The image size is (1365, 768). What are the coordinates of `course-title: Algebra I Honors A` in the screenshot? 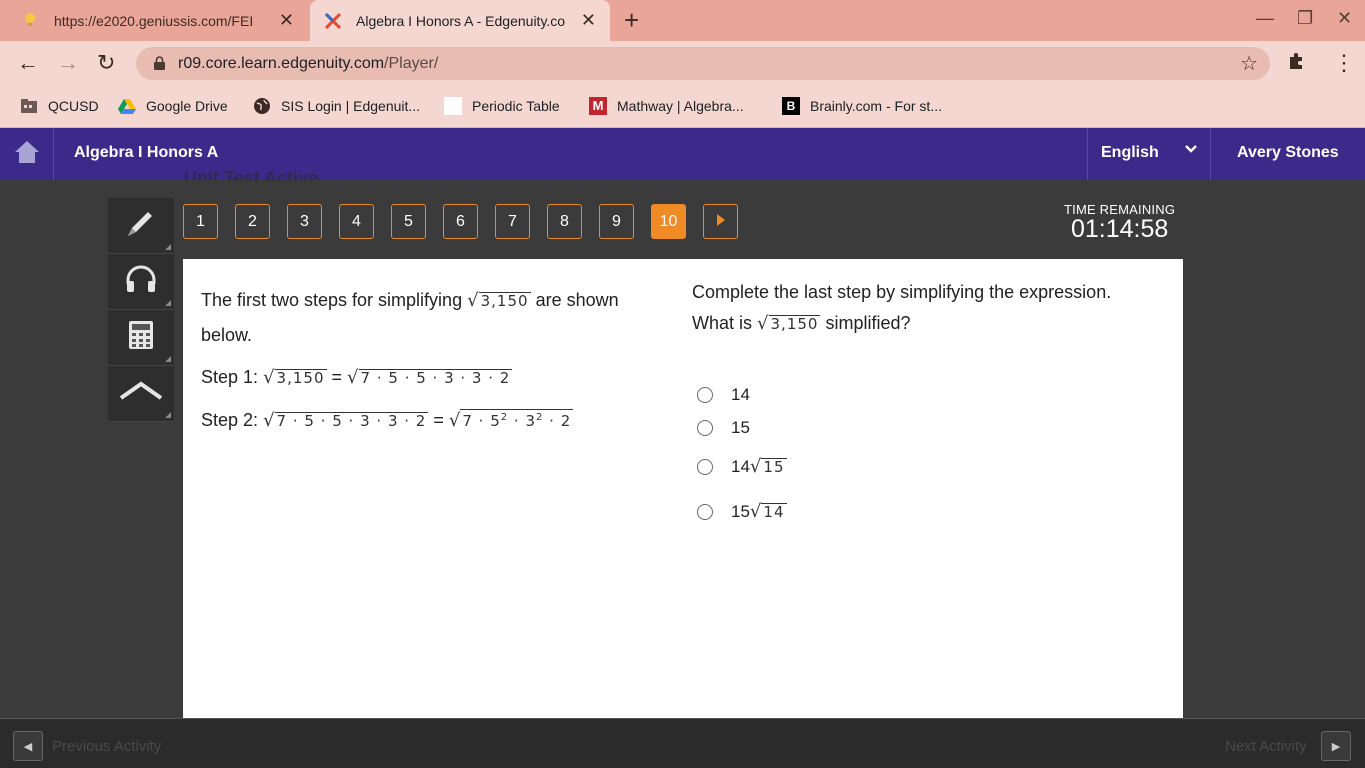 It's located at (146, 152).